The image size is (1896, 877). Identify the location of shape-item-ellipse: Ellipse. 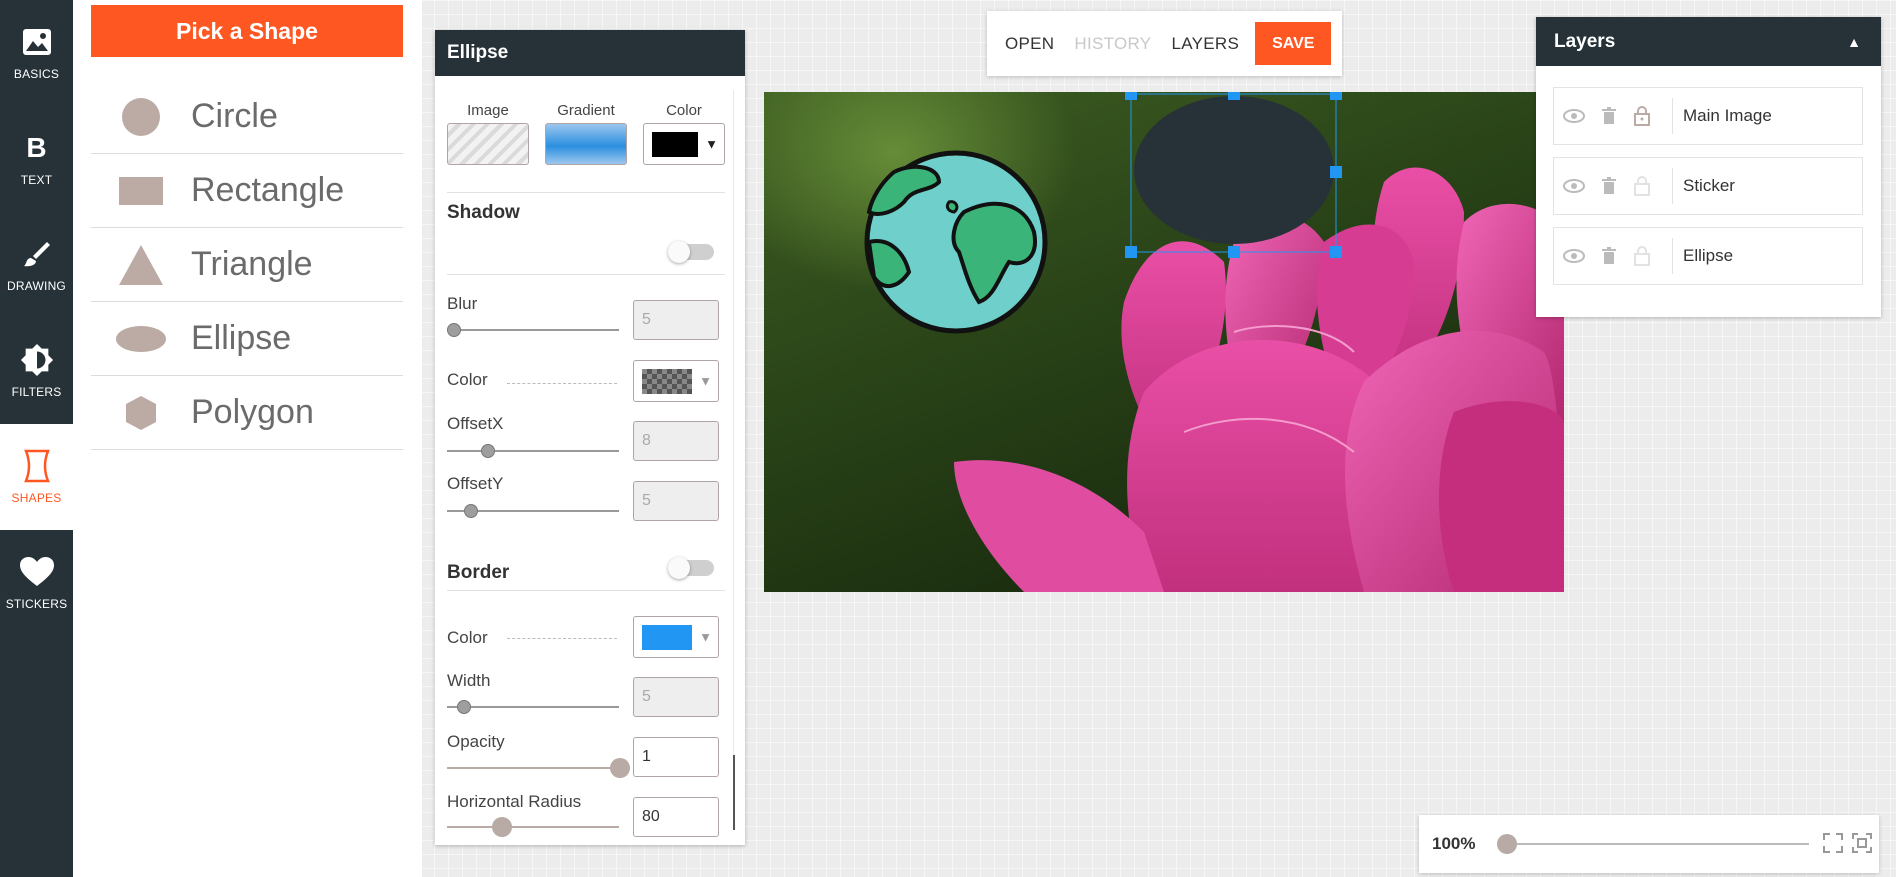
(247, 339).